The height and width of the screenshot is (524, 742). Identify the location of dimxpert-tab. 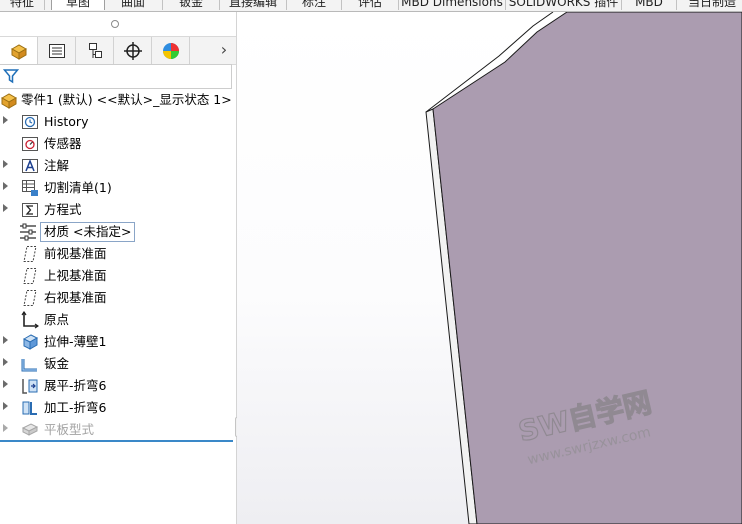
(133, 50).